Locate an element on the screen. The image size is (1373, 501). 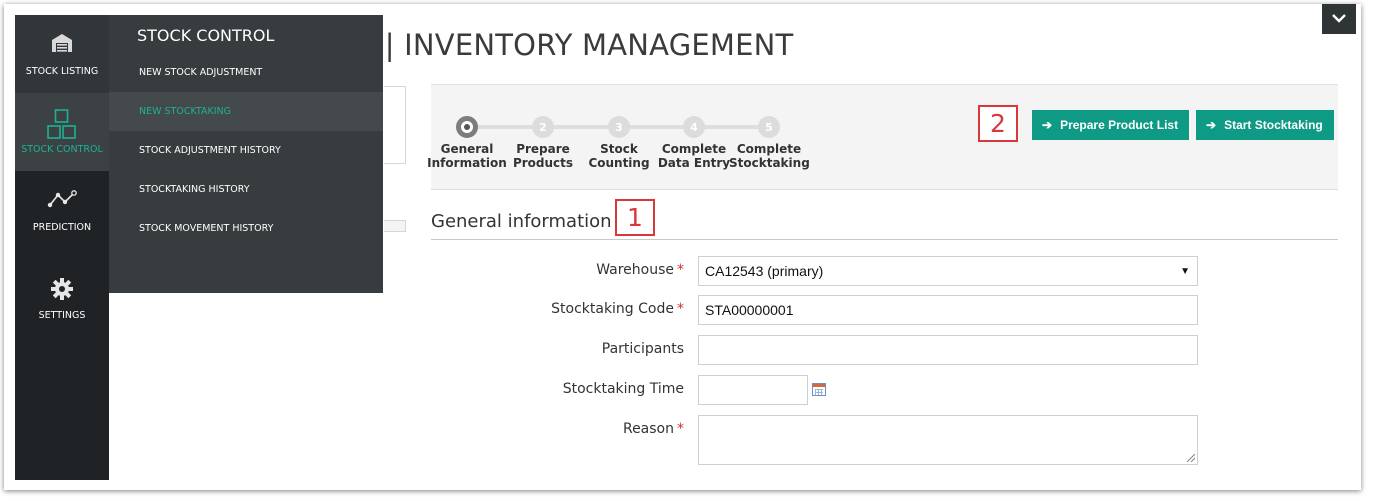
button-label: Start Stocktaking is located at coordinates (1273, 125).